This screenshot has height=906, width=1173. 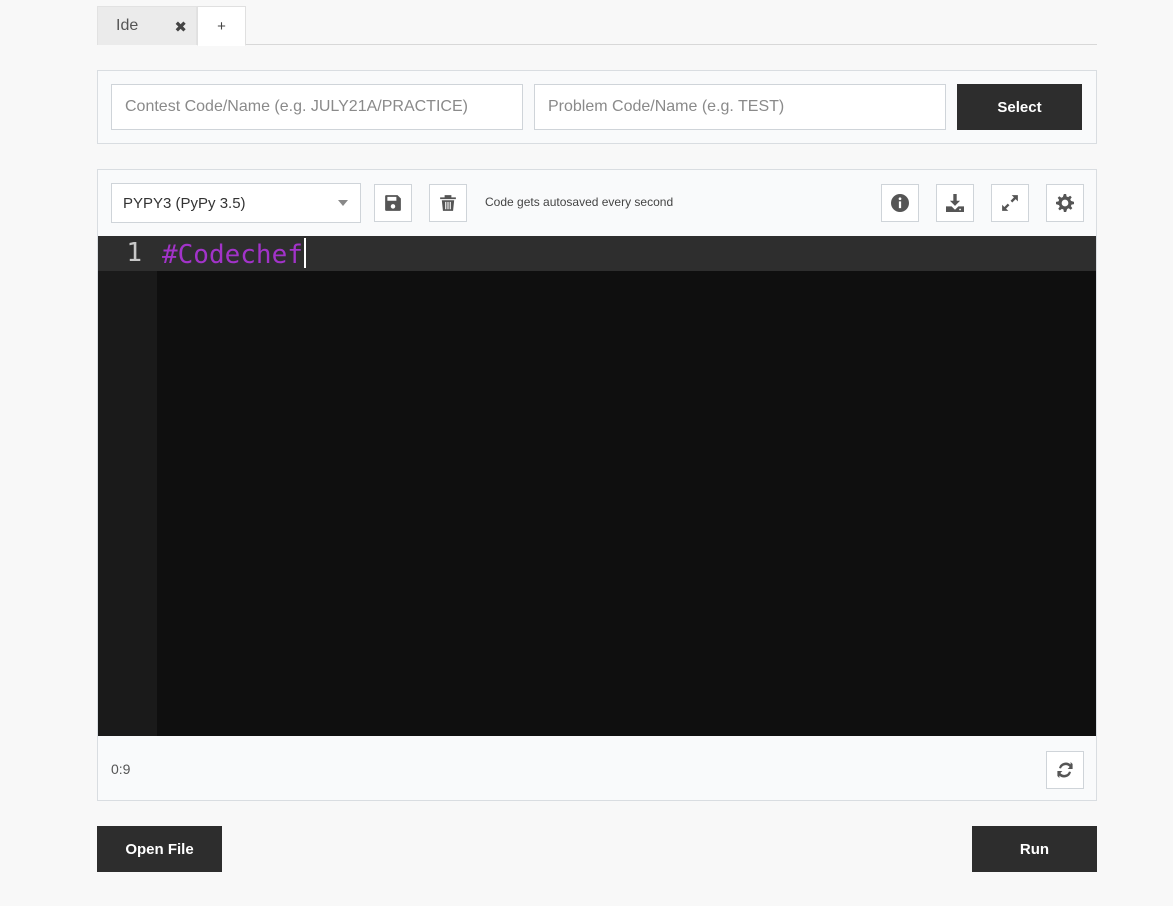 I want to click on refresh-button, so click(x=1065, y=770).